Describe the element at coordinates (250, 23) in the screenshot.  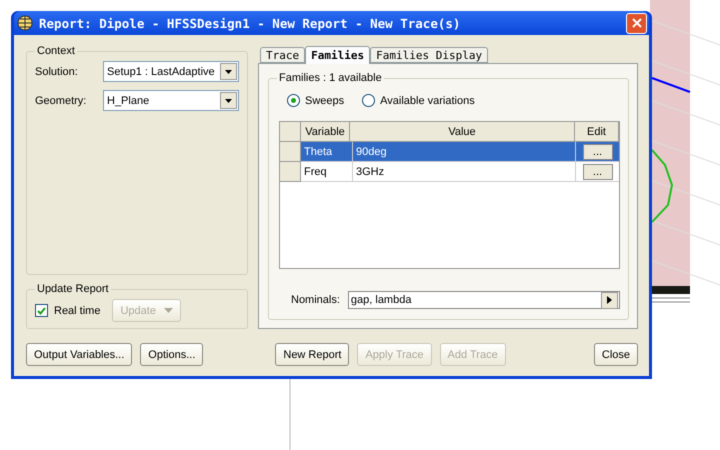
I see `window-title: Report: Dipole - HFSSDesign1 - New Report - New Trace(s)` at that location.